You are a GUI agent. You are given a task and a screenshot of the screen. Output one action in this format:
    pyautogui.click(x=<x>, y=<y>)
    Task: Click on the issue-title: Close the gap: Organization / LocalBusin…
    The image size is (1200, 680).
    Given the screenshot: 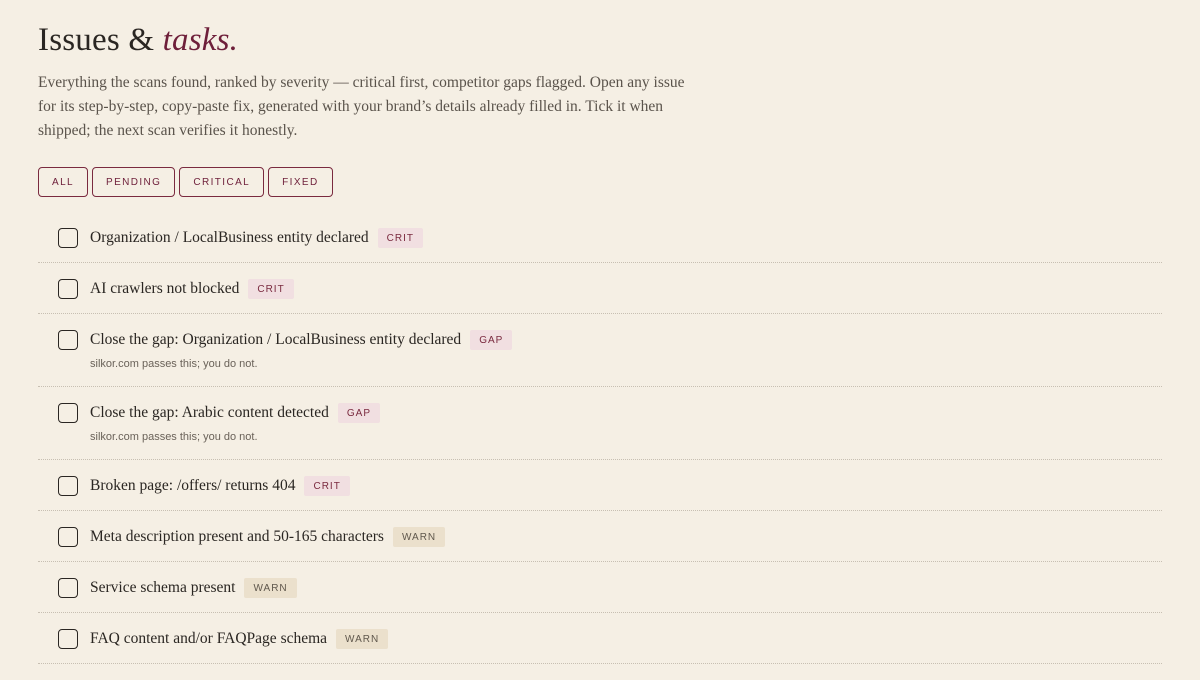 What is the action you would take?
    pyautogui.click(x=276, y=339)
    